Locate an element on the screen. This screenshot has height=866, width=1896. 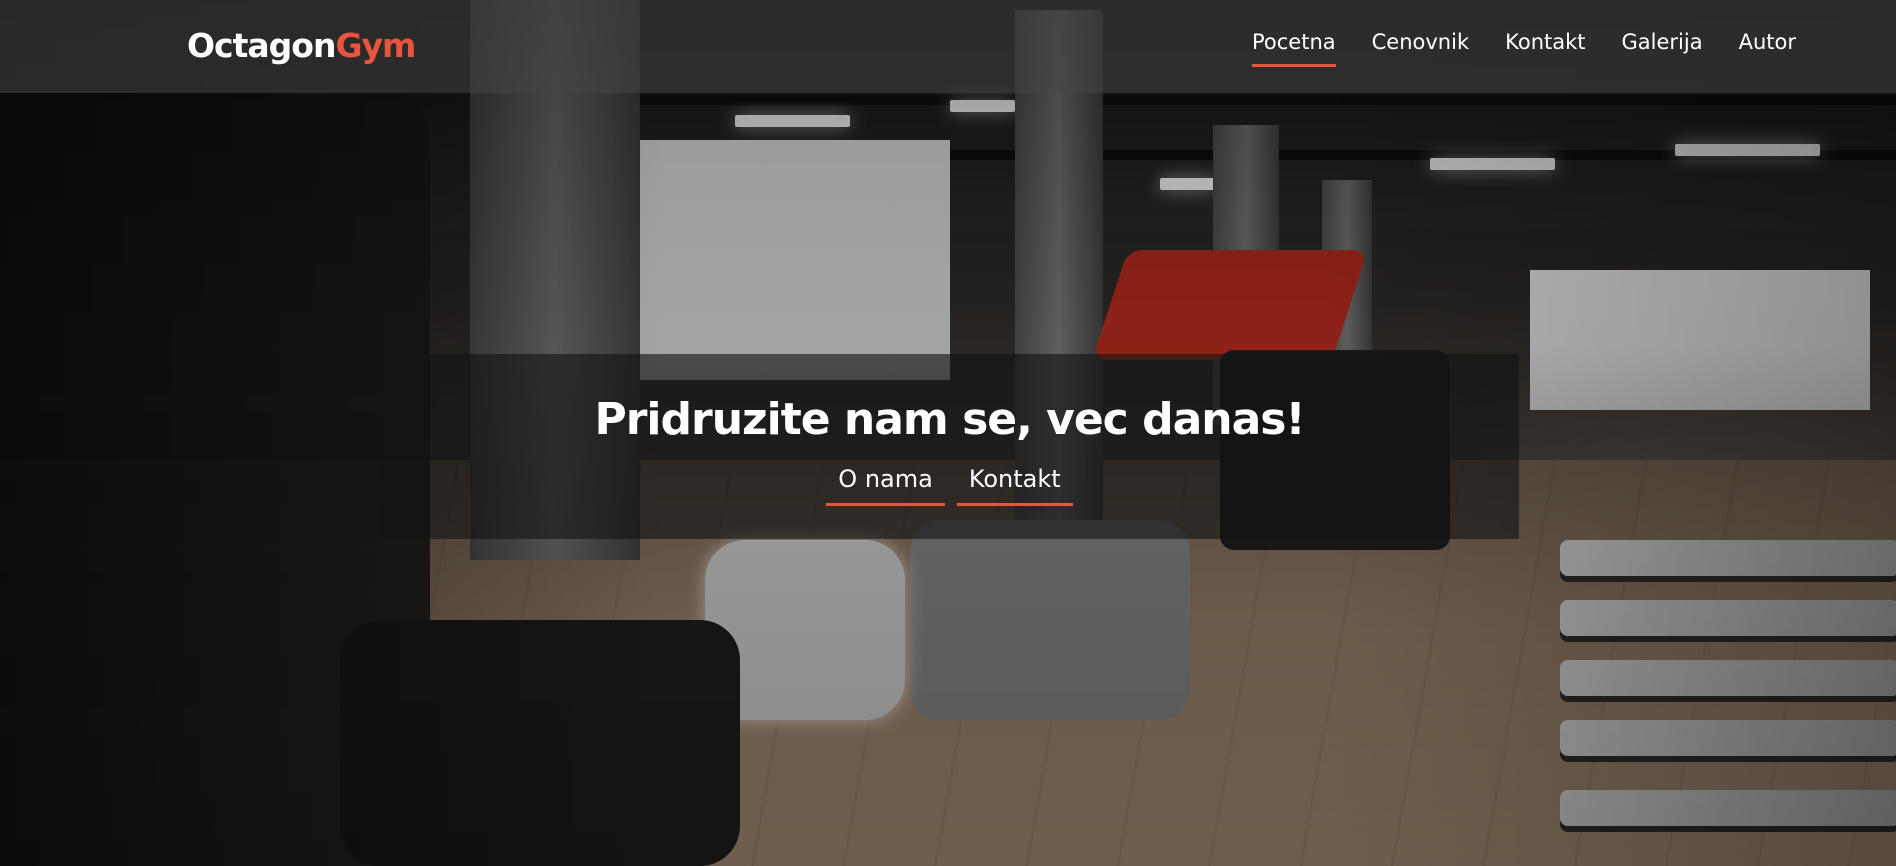
site-logo: OctagonGym is located at coordinates (301, 45).